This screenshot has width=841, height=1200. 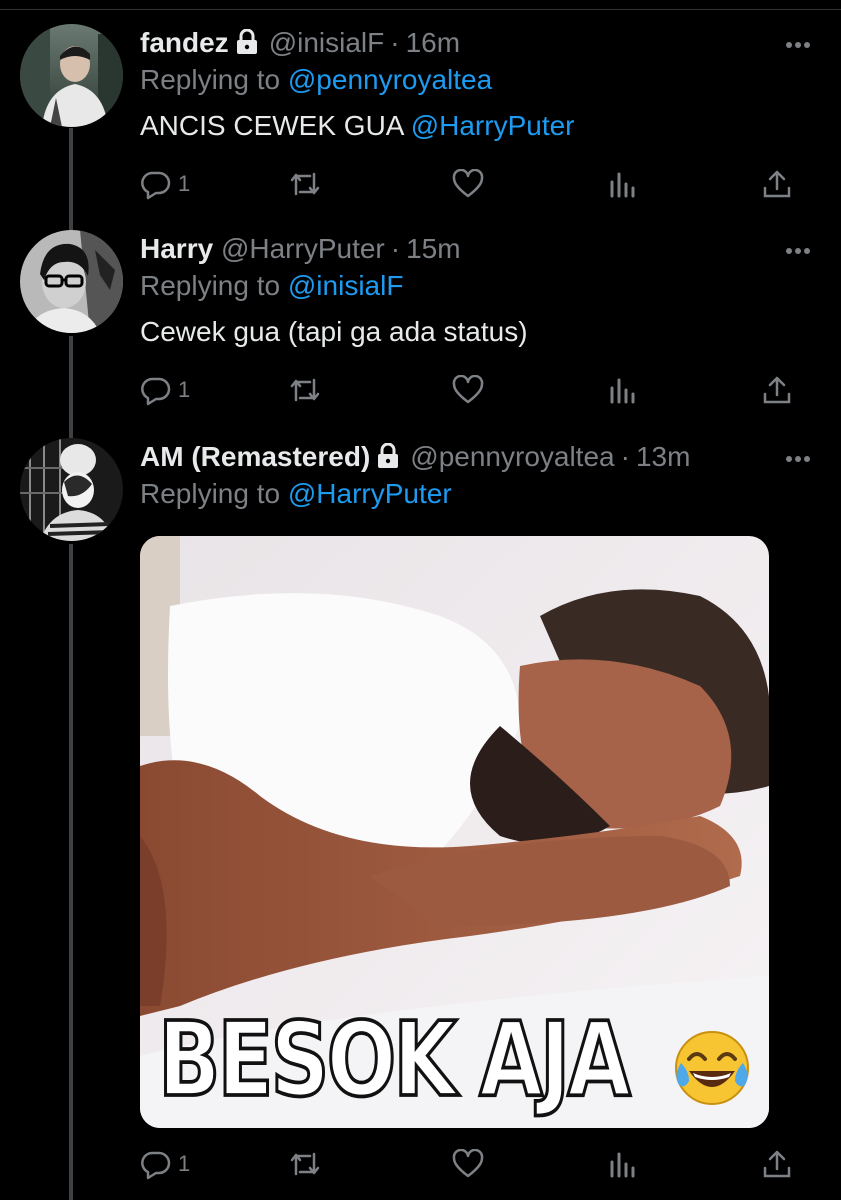 I want to click on display-name: Harry, so click(x=176, y=248).